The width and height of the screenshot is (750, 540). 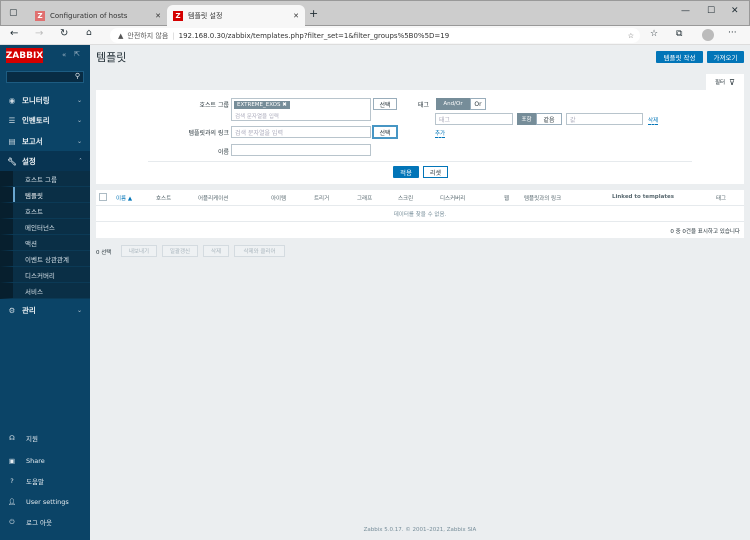 What do you see at coordinates (453, 199) in the screenshot?
I see `column-discovery: 디스커버리` at bounding box center [453, 199].